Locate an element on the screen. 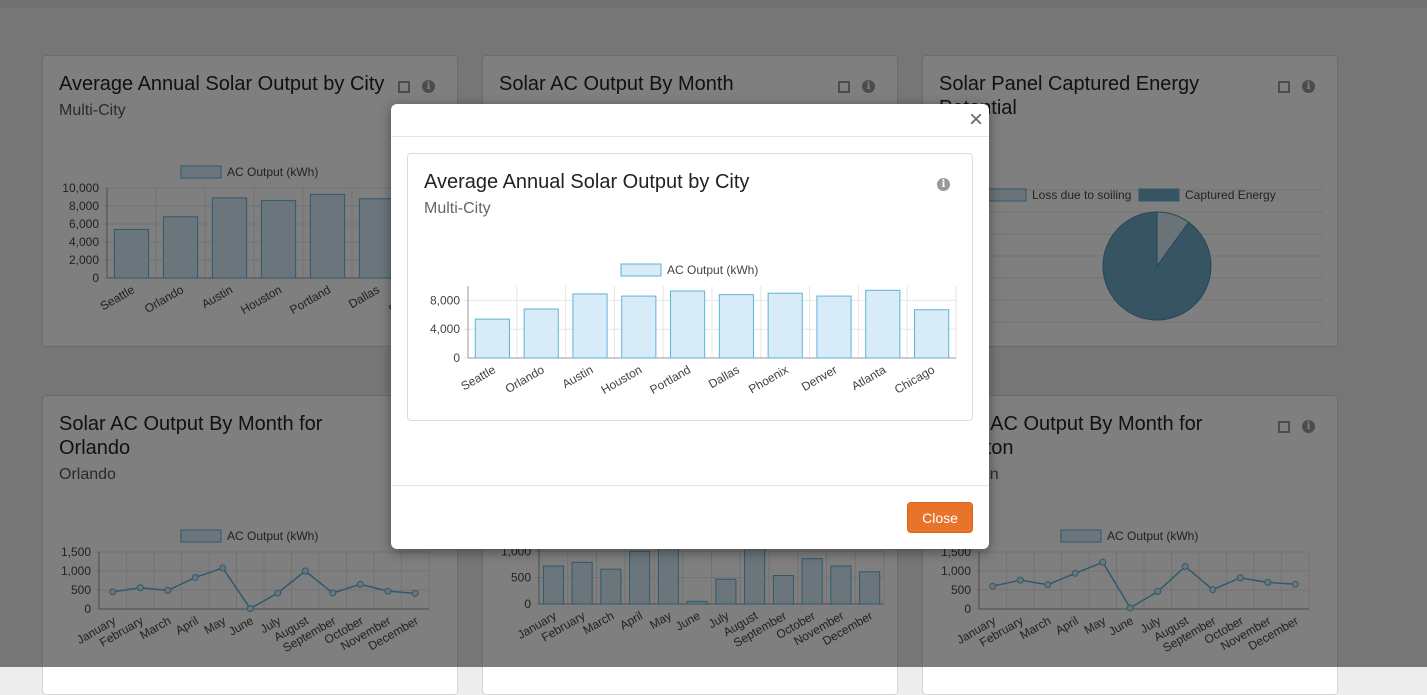 The height and width of the screenshot is (695, 1427). x-tick-label: Dallas is located at coordinates (724, 376).